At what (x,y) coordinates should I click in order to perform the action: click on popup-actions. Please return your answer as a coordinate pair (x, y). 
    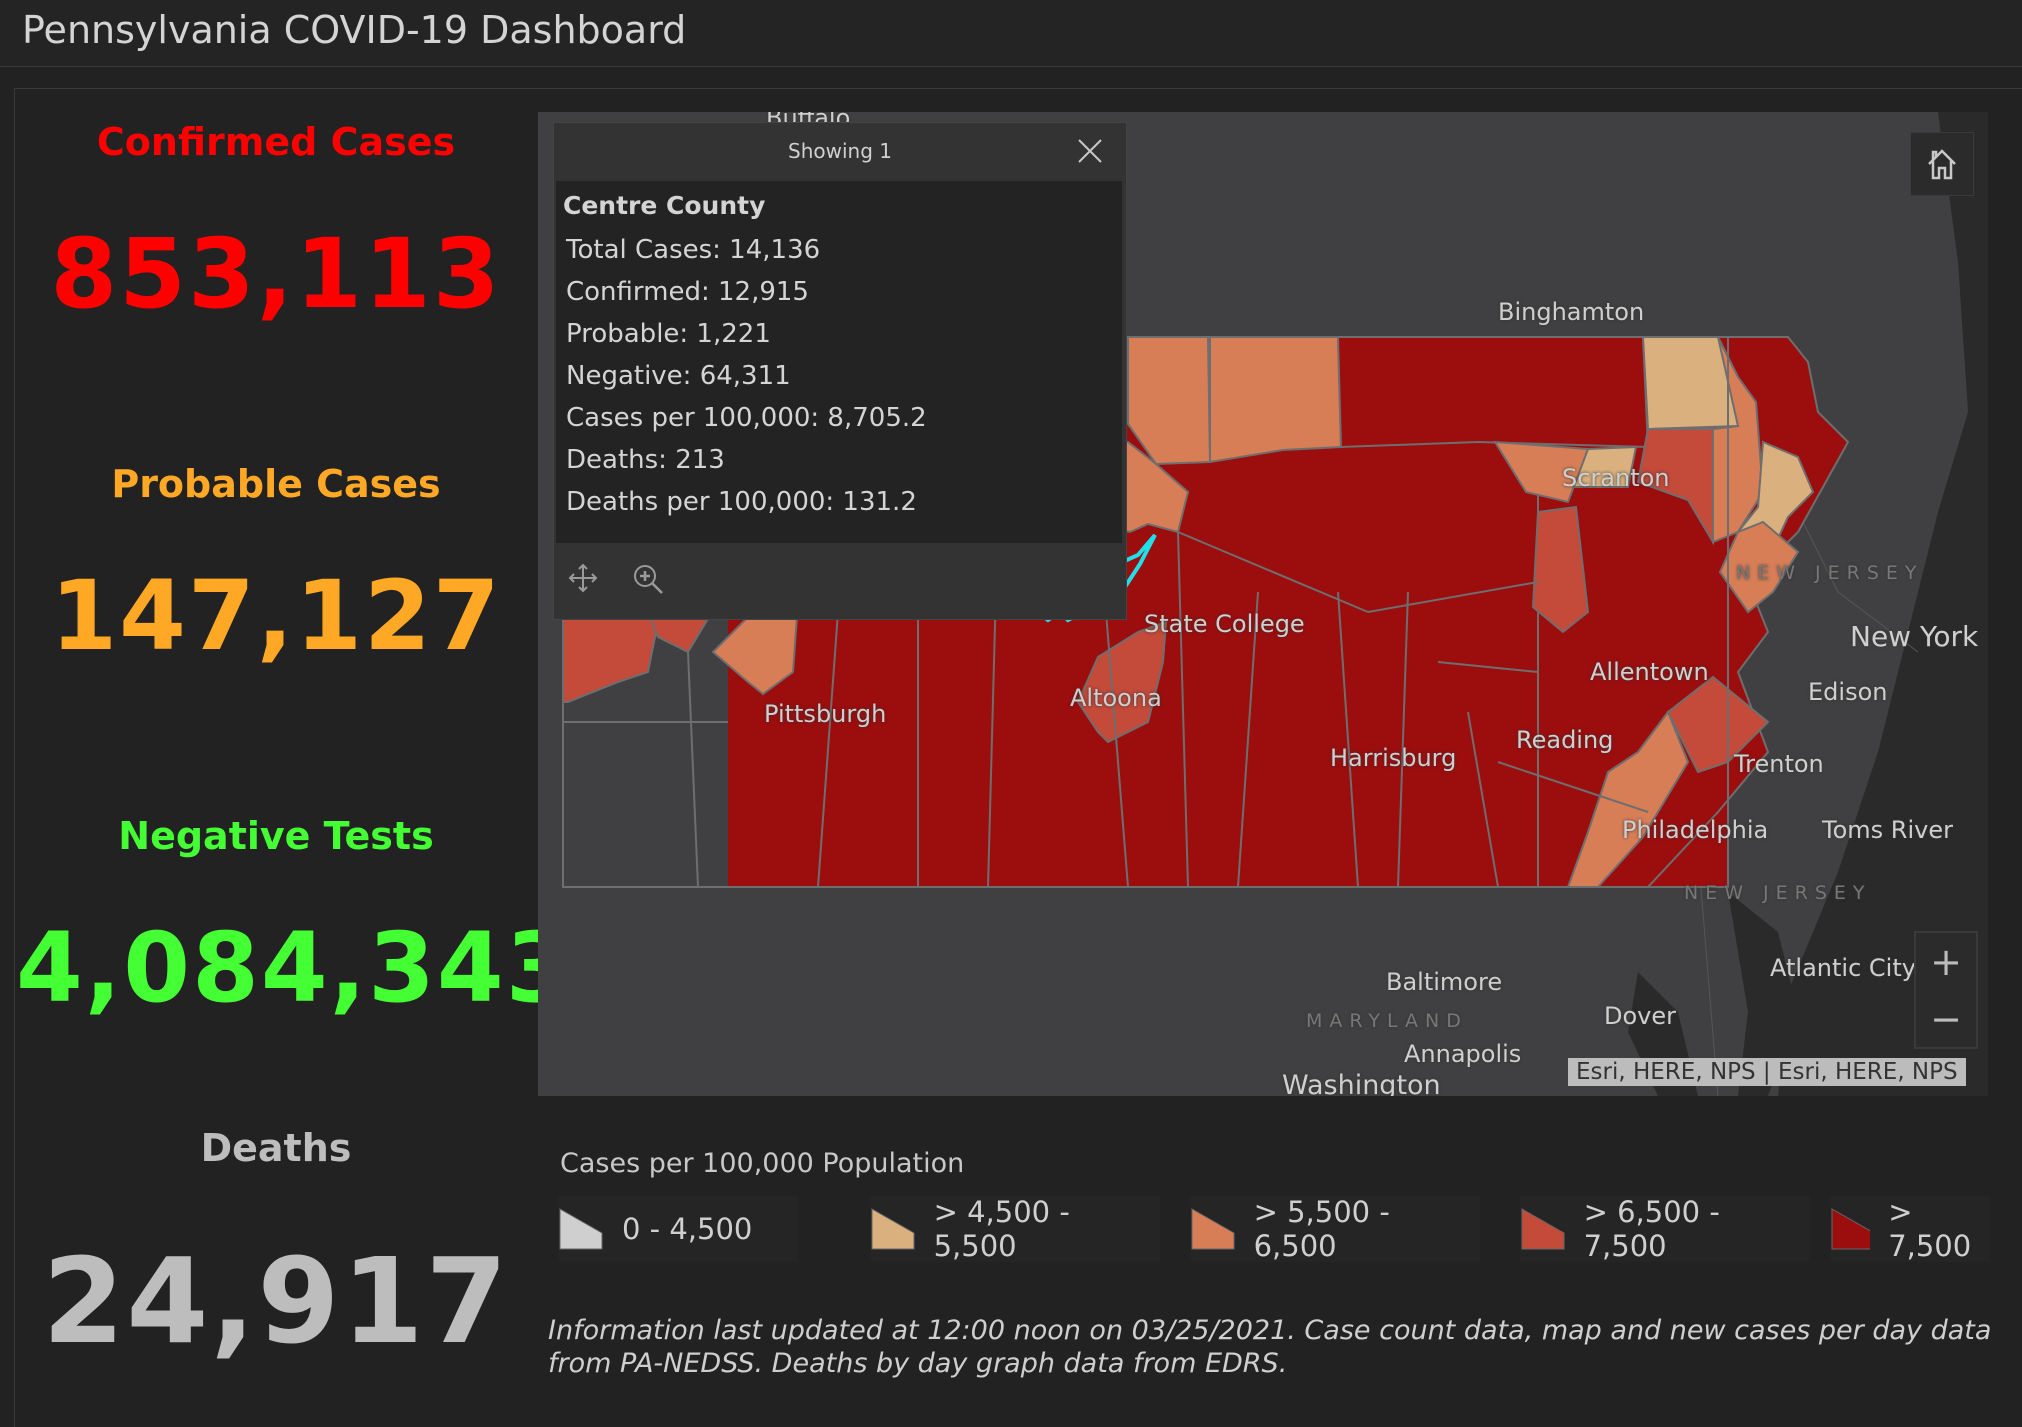
    Looking at the image, I should click on (840, 581).